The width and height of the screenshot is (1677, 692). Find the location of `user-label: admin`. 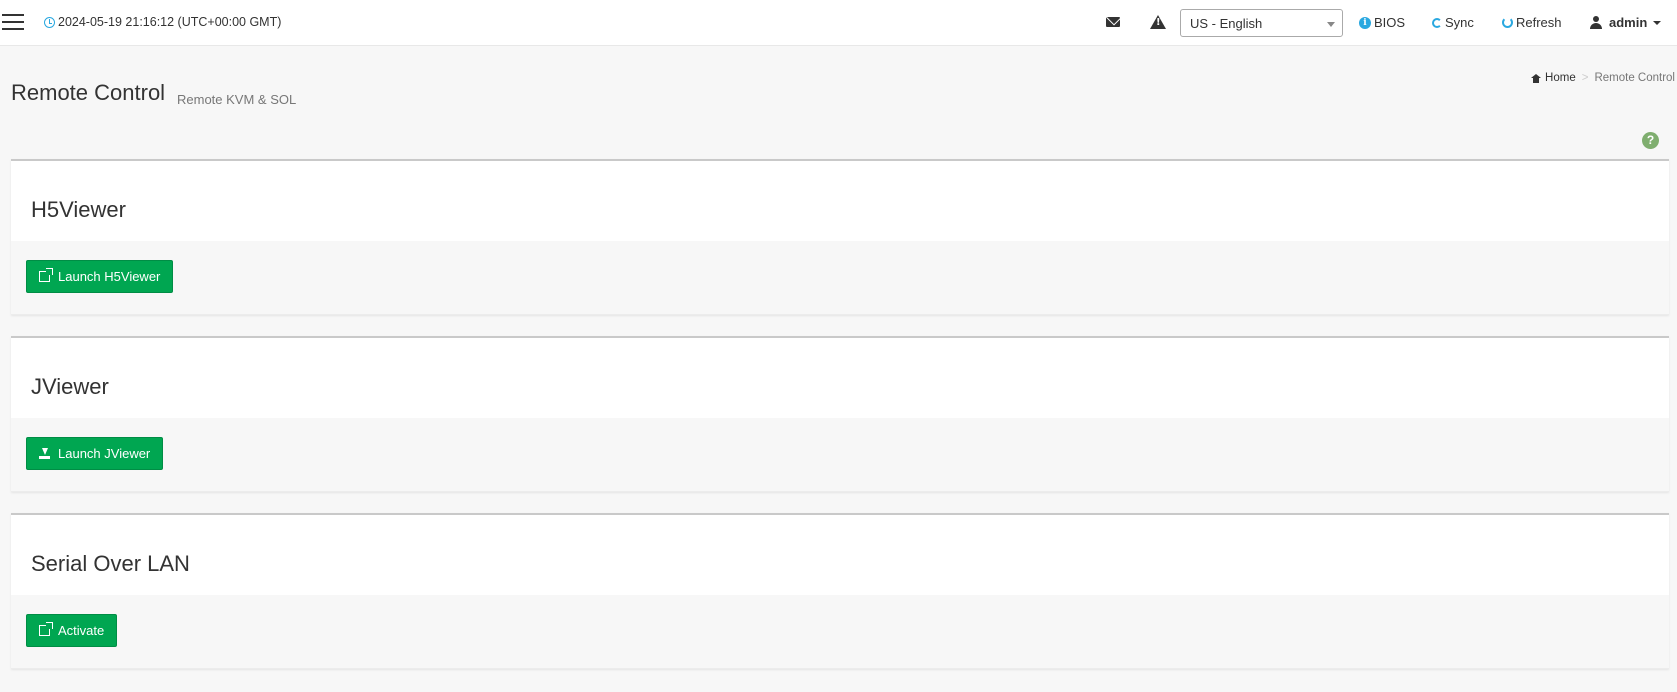

user-label: admin is located at coordinates (1628, 22).